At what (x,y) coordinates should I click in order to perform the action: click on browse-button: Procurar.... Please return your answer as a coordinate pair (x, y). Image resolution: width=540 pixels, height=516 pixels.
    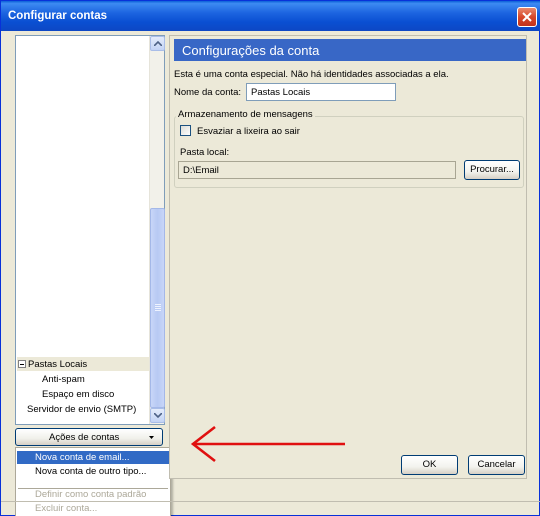
    Looking at the image, I should click on (492, 170).